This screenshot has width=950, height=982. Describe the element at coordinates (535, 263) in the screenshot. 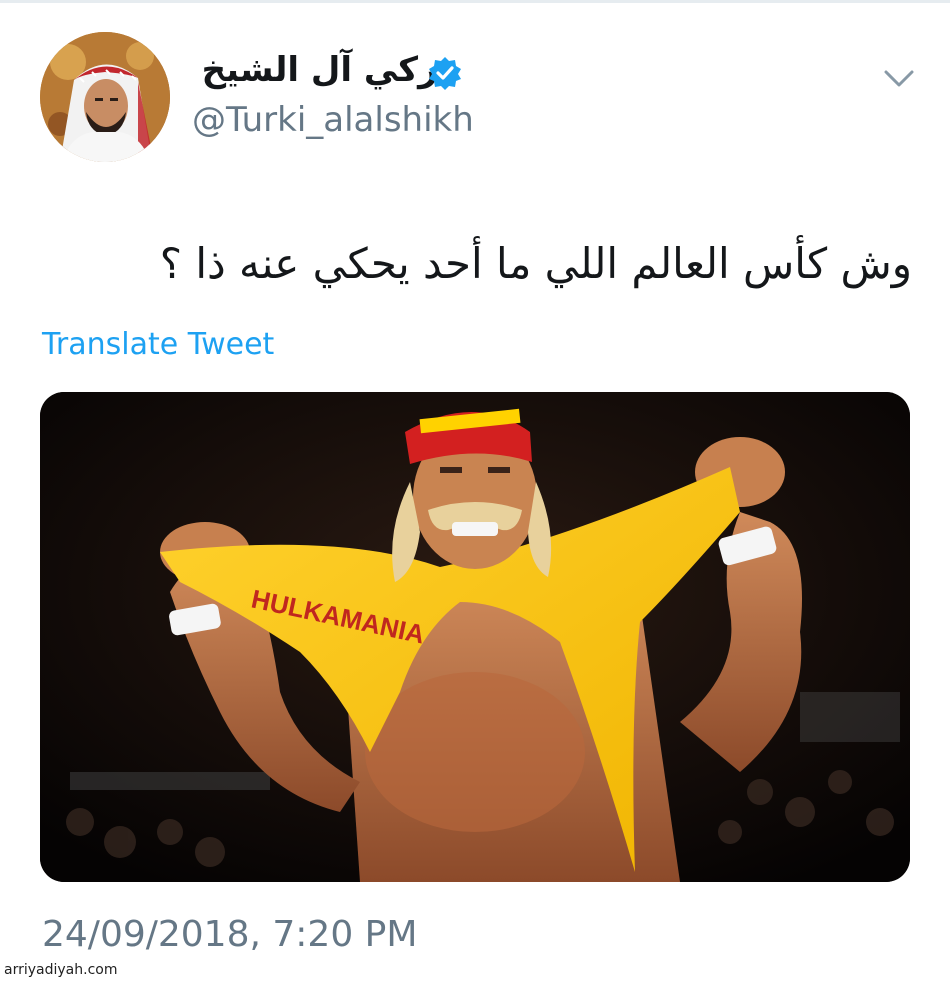

I see `tweet-text: وش كأس العالم اللي ما أحد يحكي عنه ذا ؟` at that location.